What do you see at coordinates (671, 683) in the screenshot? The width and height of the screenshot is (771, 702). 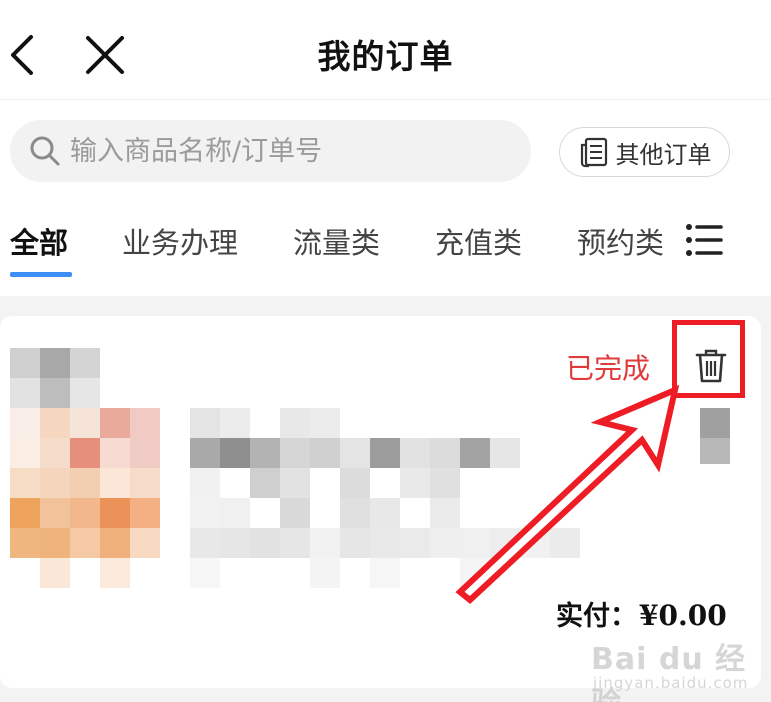 I see `watermark-url: jingyan.baidu.com` at bounding box center [671, 683].